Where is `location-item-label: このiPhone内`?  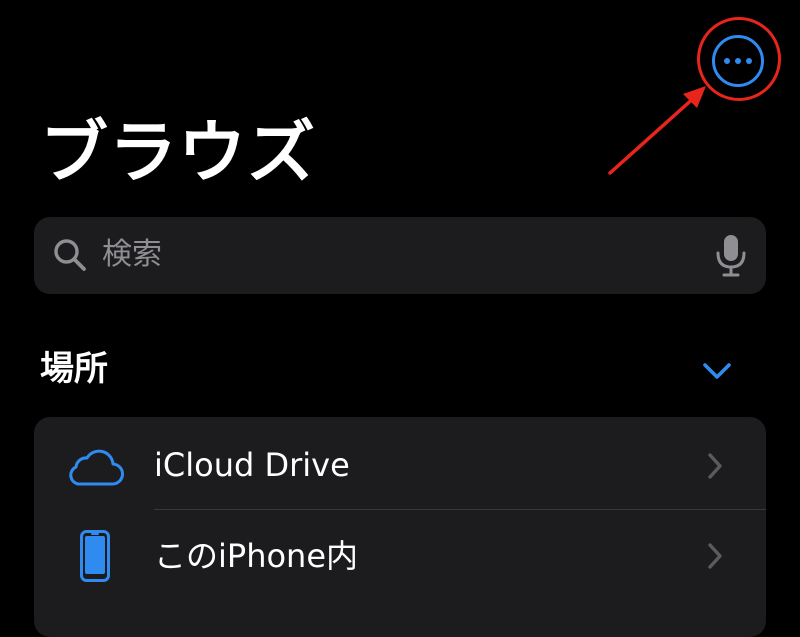 location-item-label: このiPhone内 is located at coordinates (256, 556).